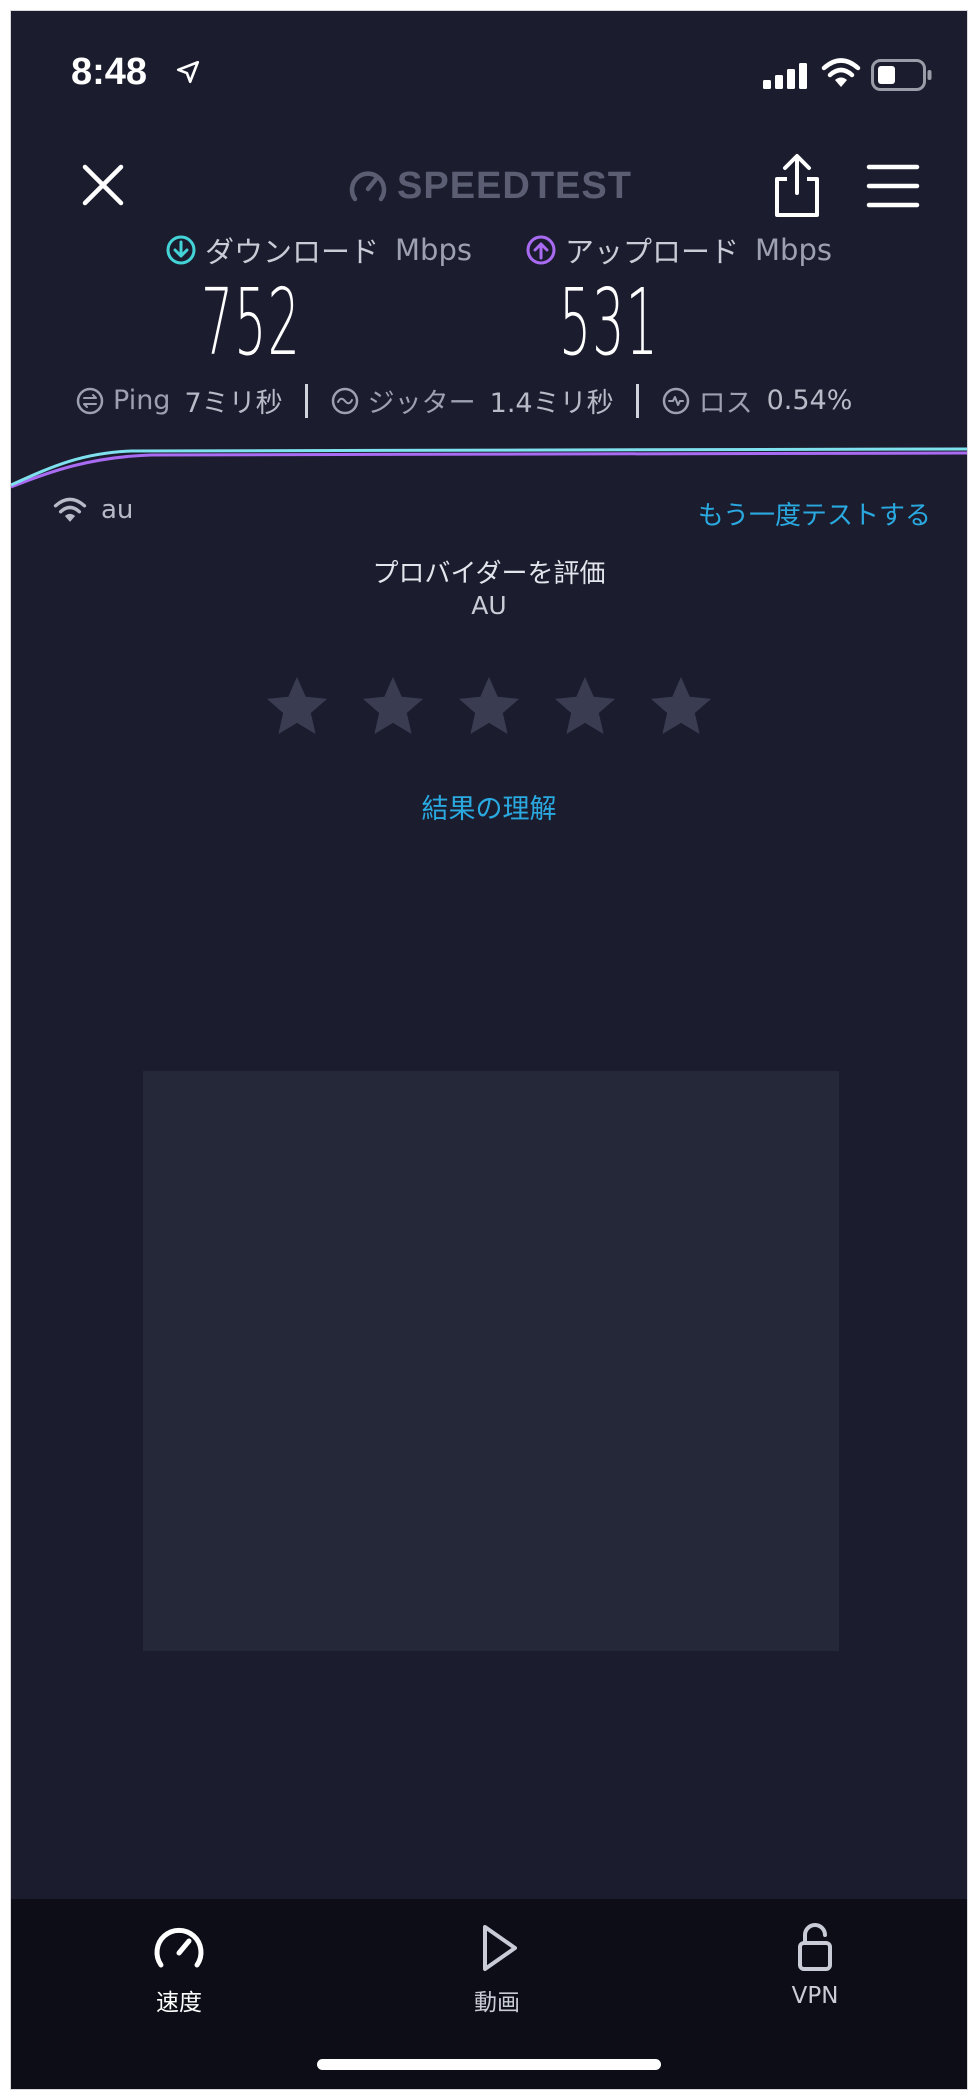 This screenshot has height=2098, width=978. Describe the element at coordinates (652, 252) in the screenshot. I see `upload-label: アップロード` at that location.